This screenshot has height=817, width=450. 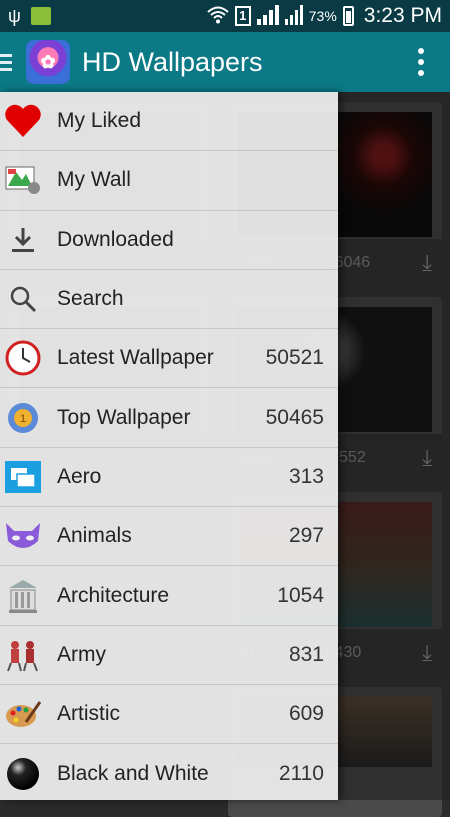 I want to click on svg-text: 1, so click(x=23, y=419).